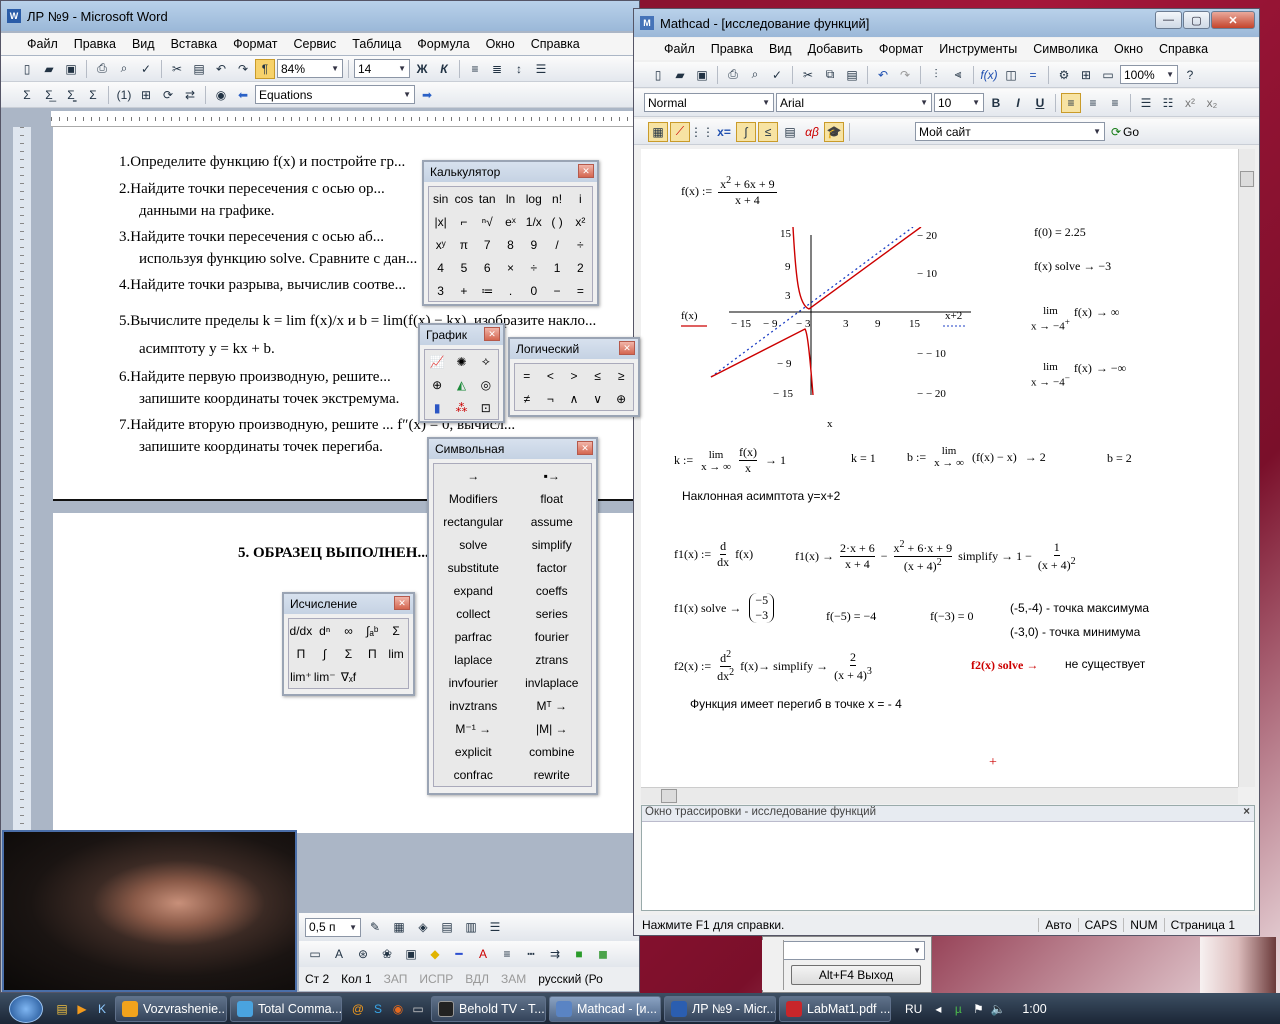 This screenshot has width=1280, height=1024. What do you see at coordinates (533, 244) in the screenshot?
I see `calculator-key: 9` at bounding box center [533, 244].